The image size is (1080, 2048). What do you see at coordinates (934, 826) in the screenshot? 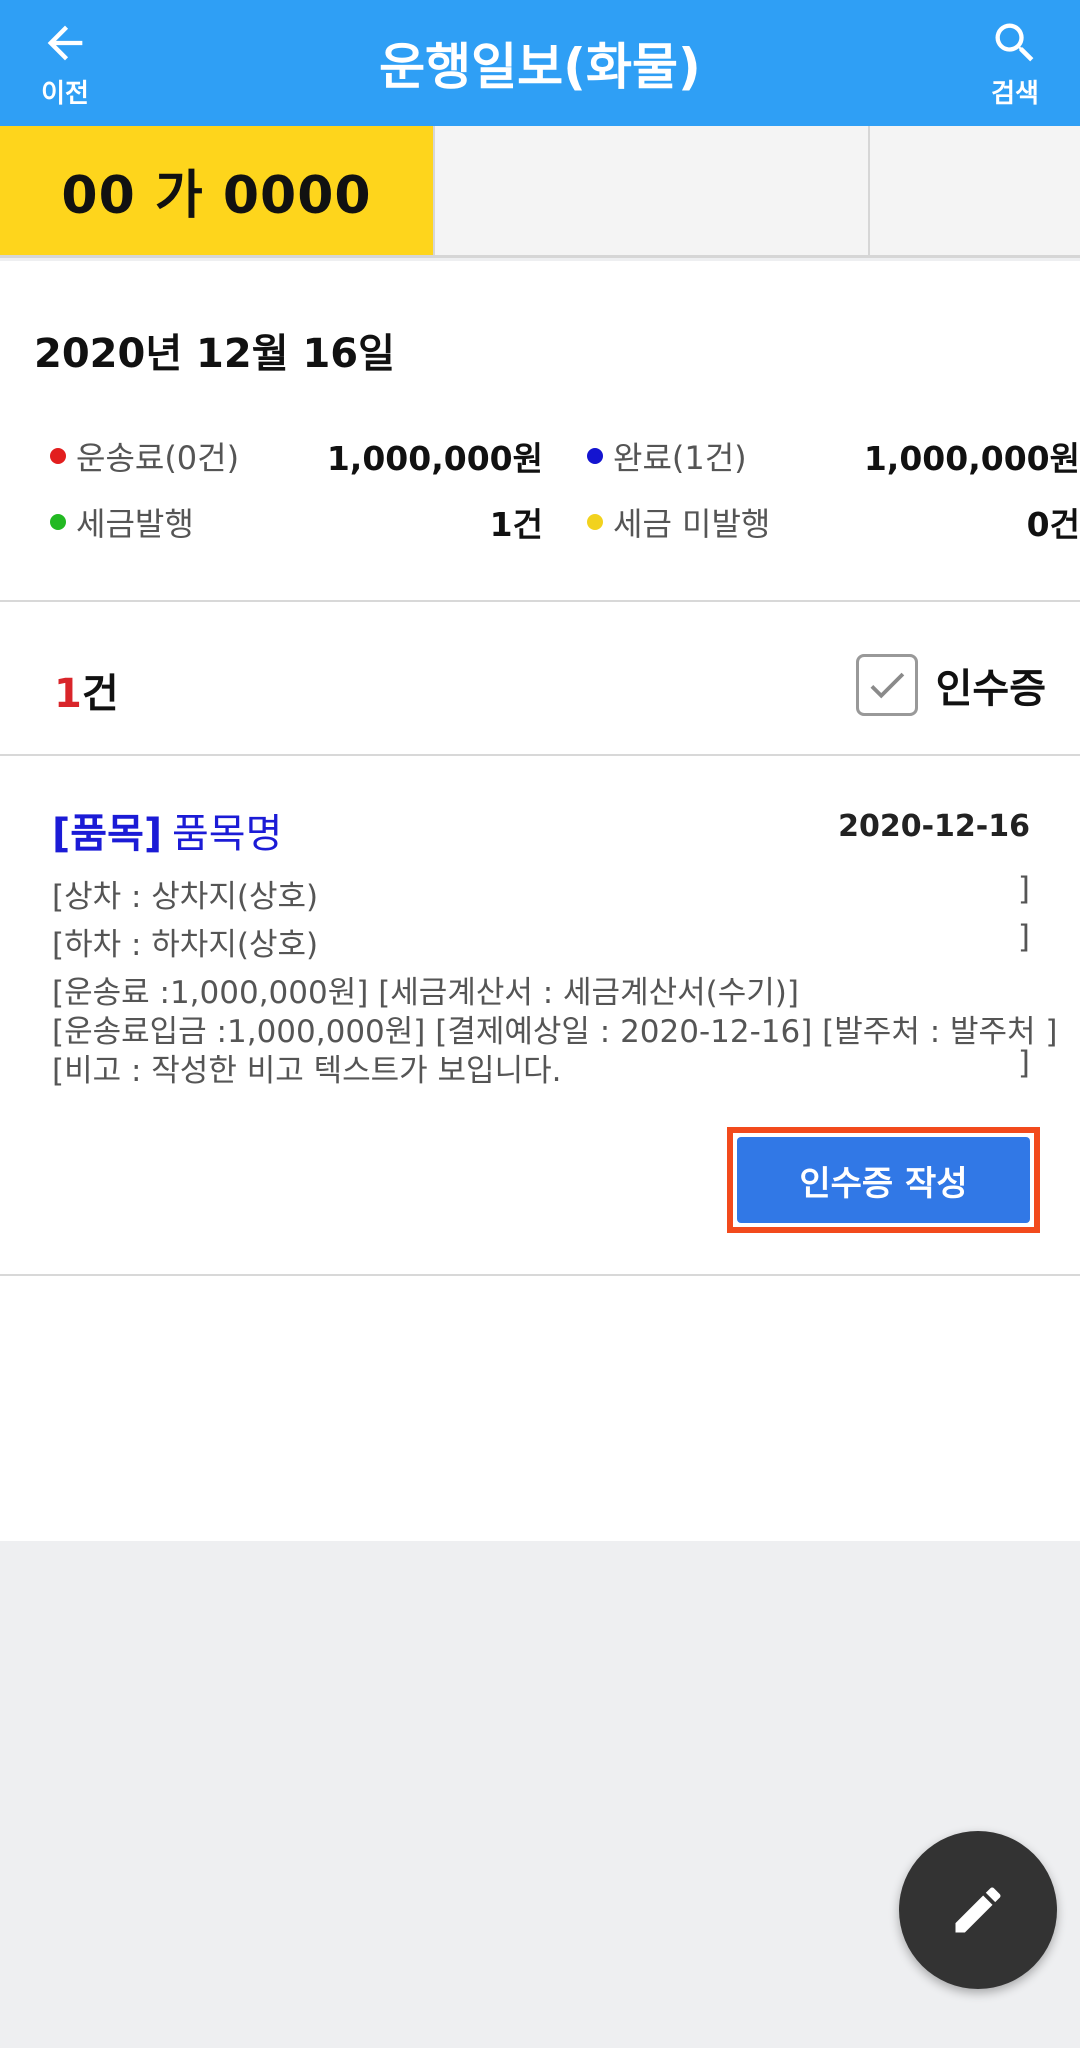
I see `item-date: 2020-12-16` at bounding box center [934, 826].